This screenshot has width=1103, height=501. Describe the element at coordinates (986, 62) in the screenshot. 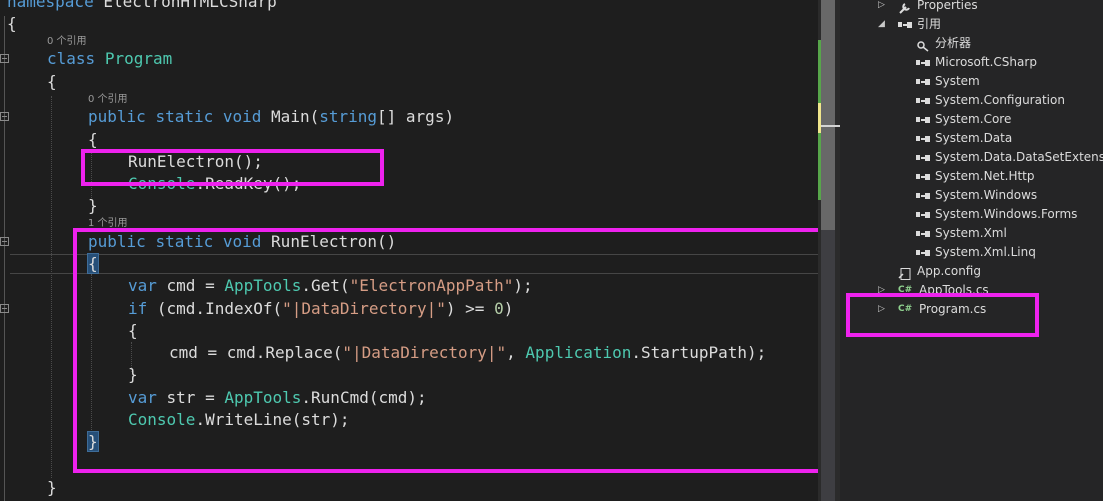

I see `tree-item-label: Microsoft.CSharp` at that location.